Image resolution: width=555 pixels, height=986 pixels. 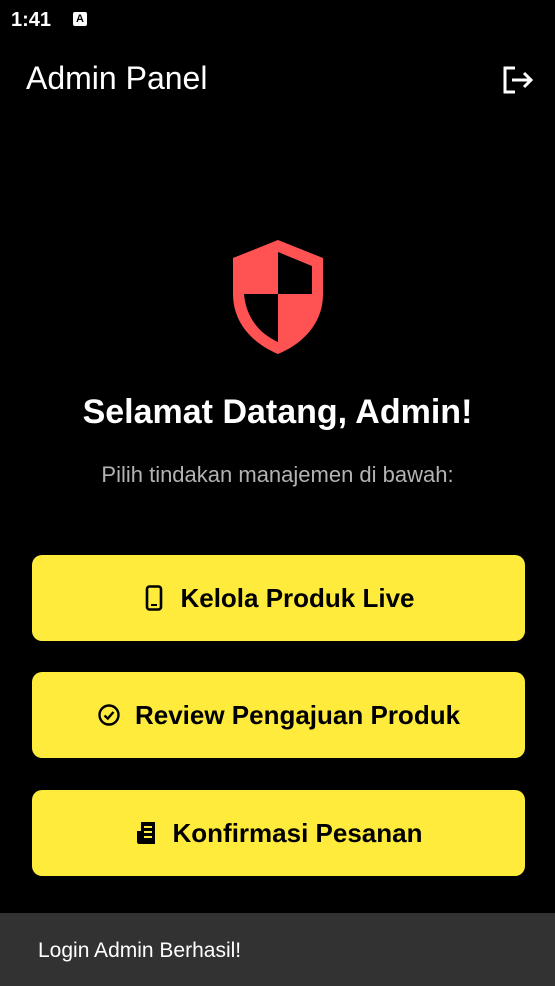 What do you see at coordinates (277, 412) in the screenshot?
I see `welcome-heading: Selamat Datang, Admin!` at bounding box center [277, 412].